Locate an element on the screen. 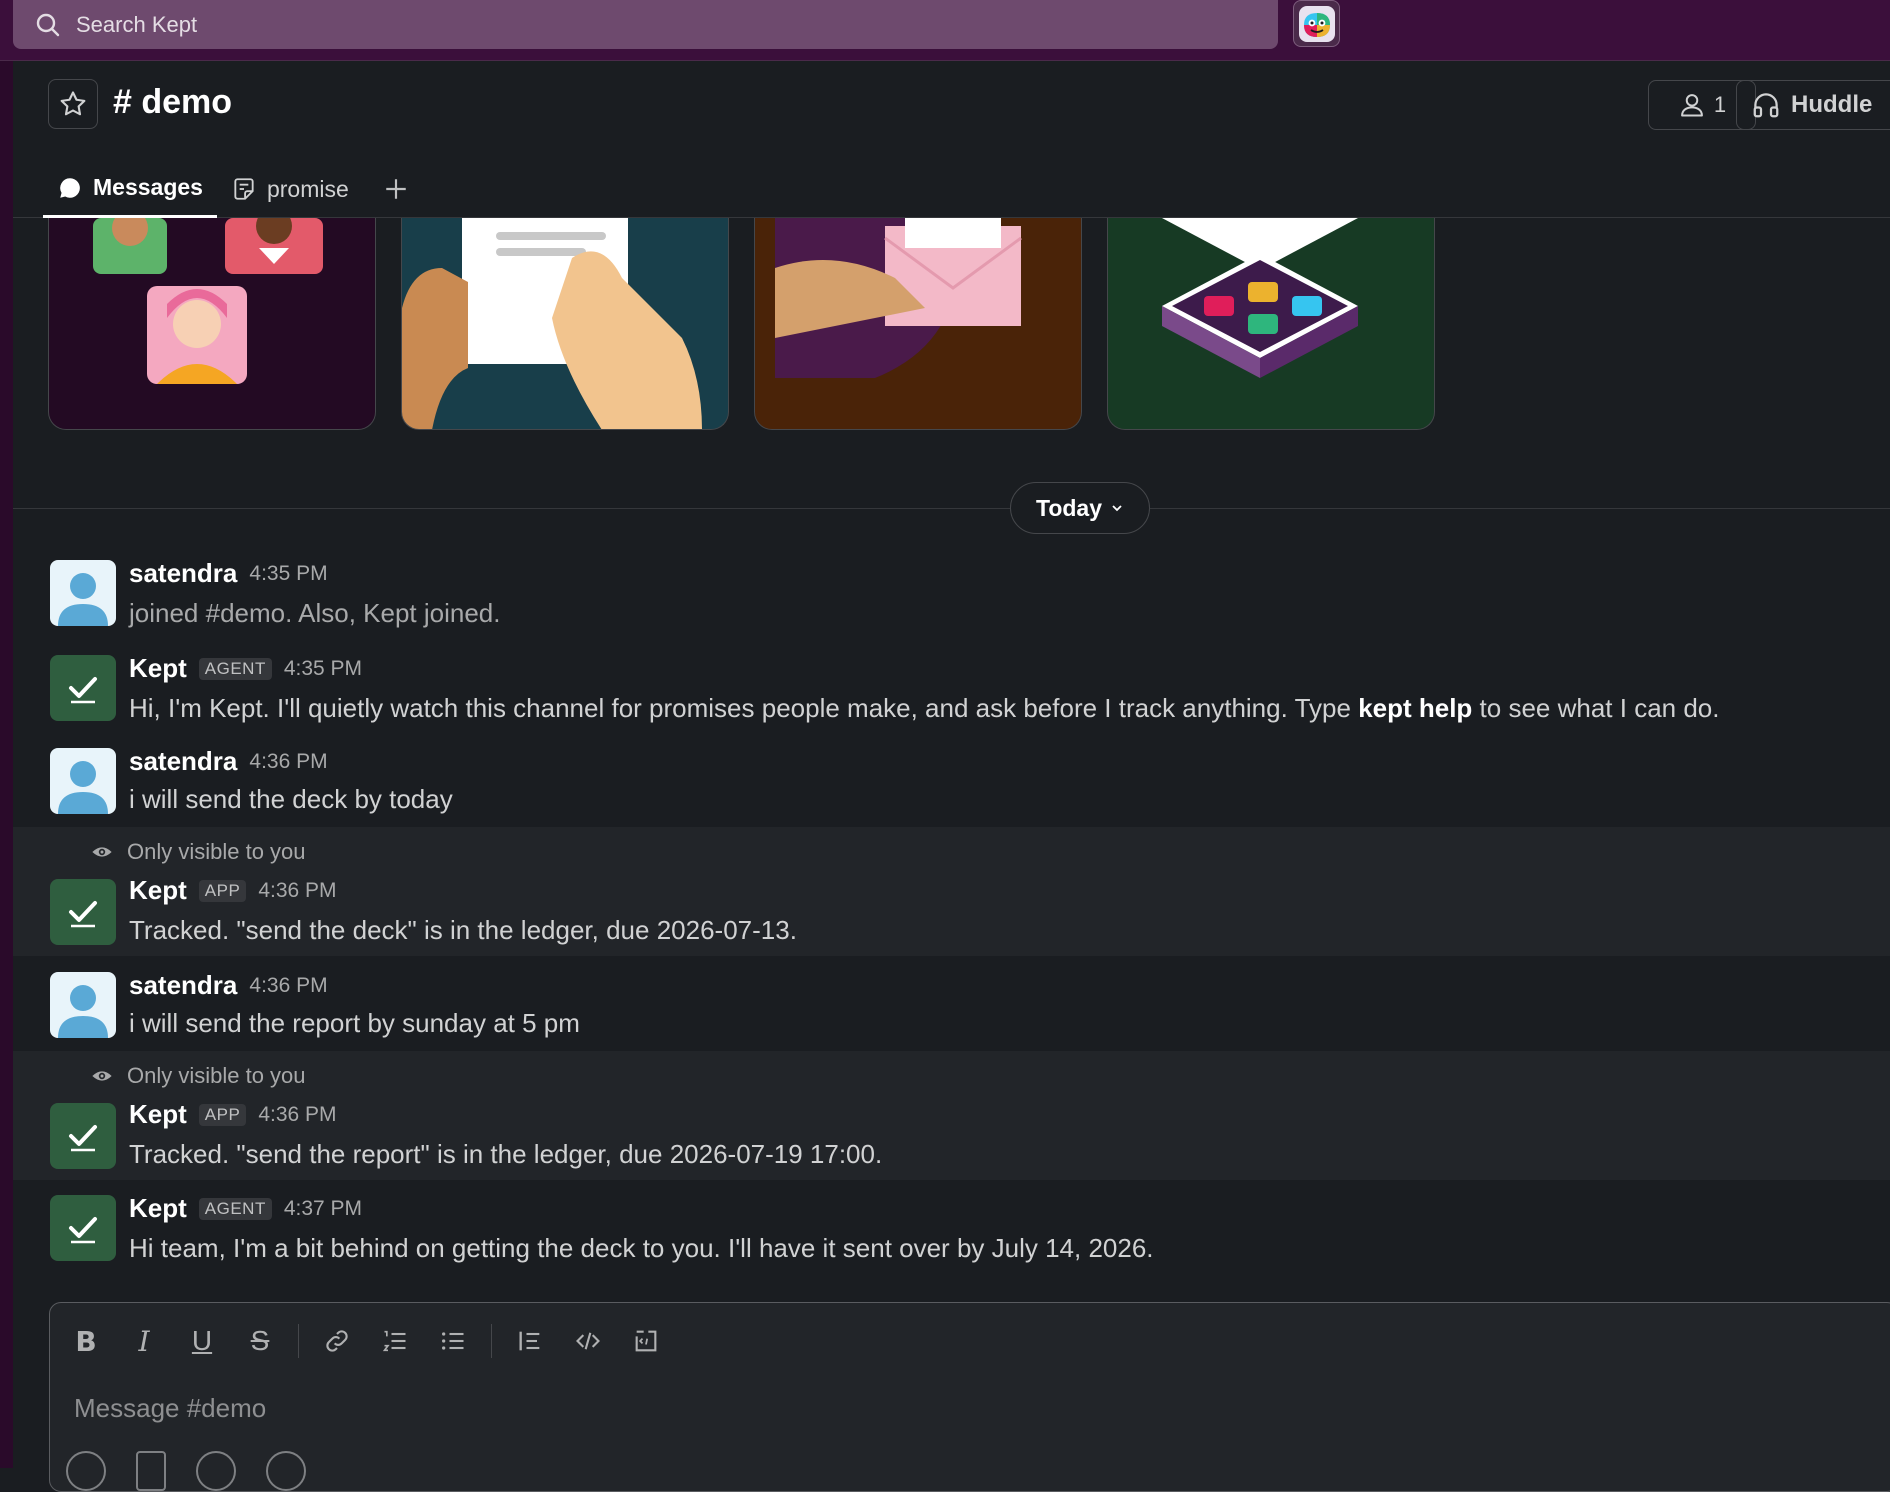  emoji-button is located at coordinates (216, 1471).